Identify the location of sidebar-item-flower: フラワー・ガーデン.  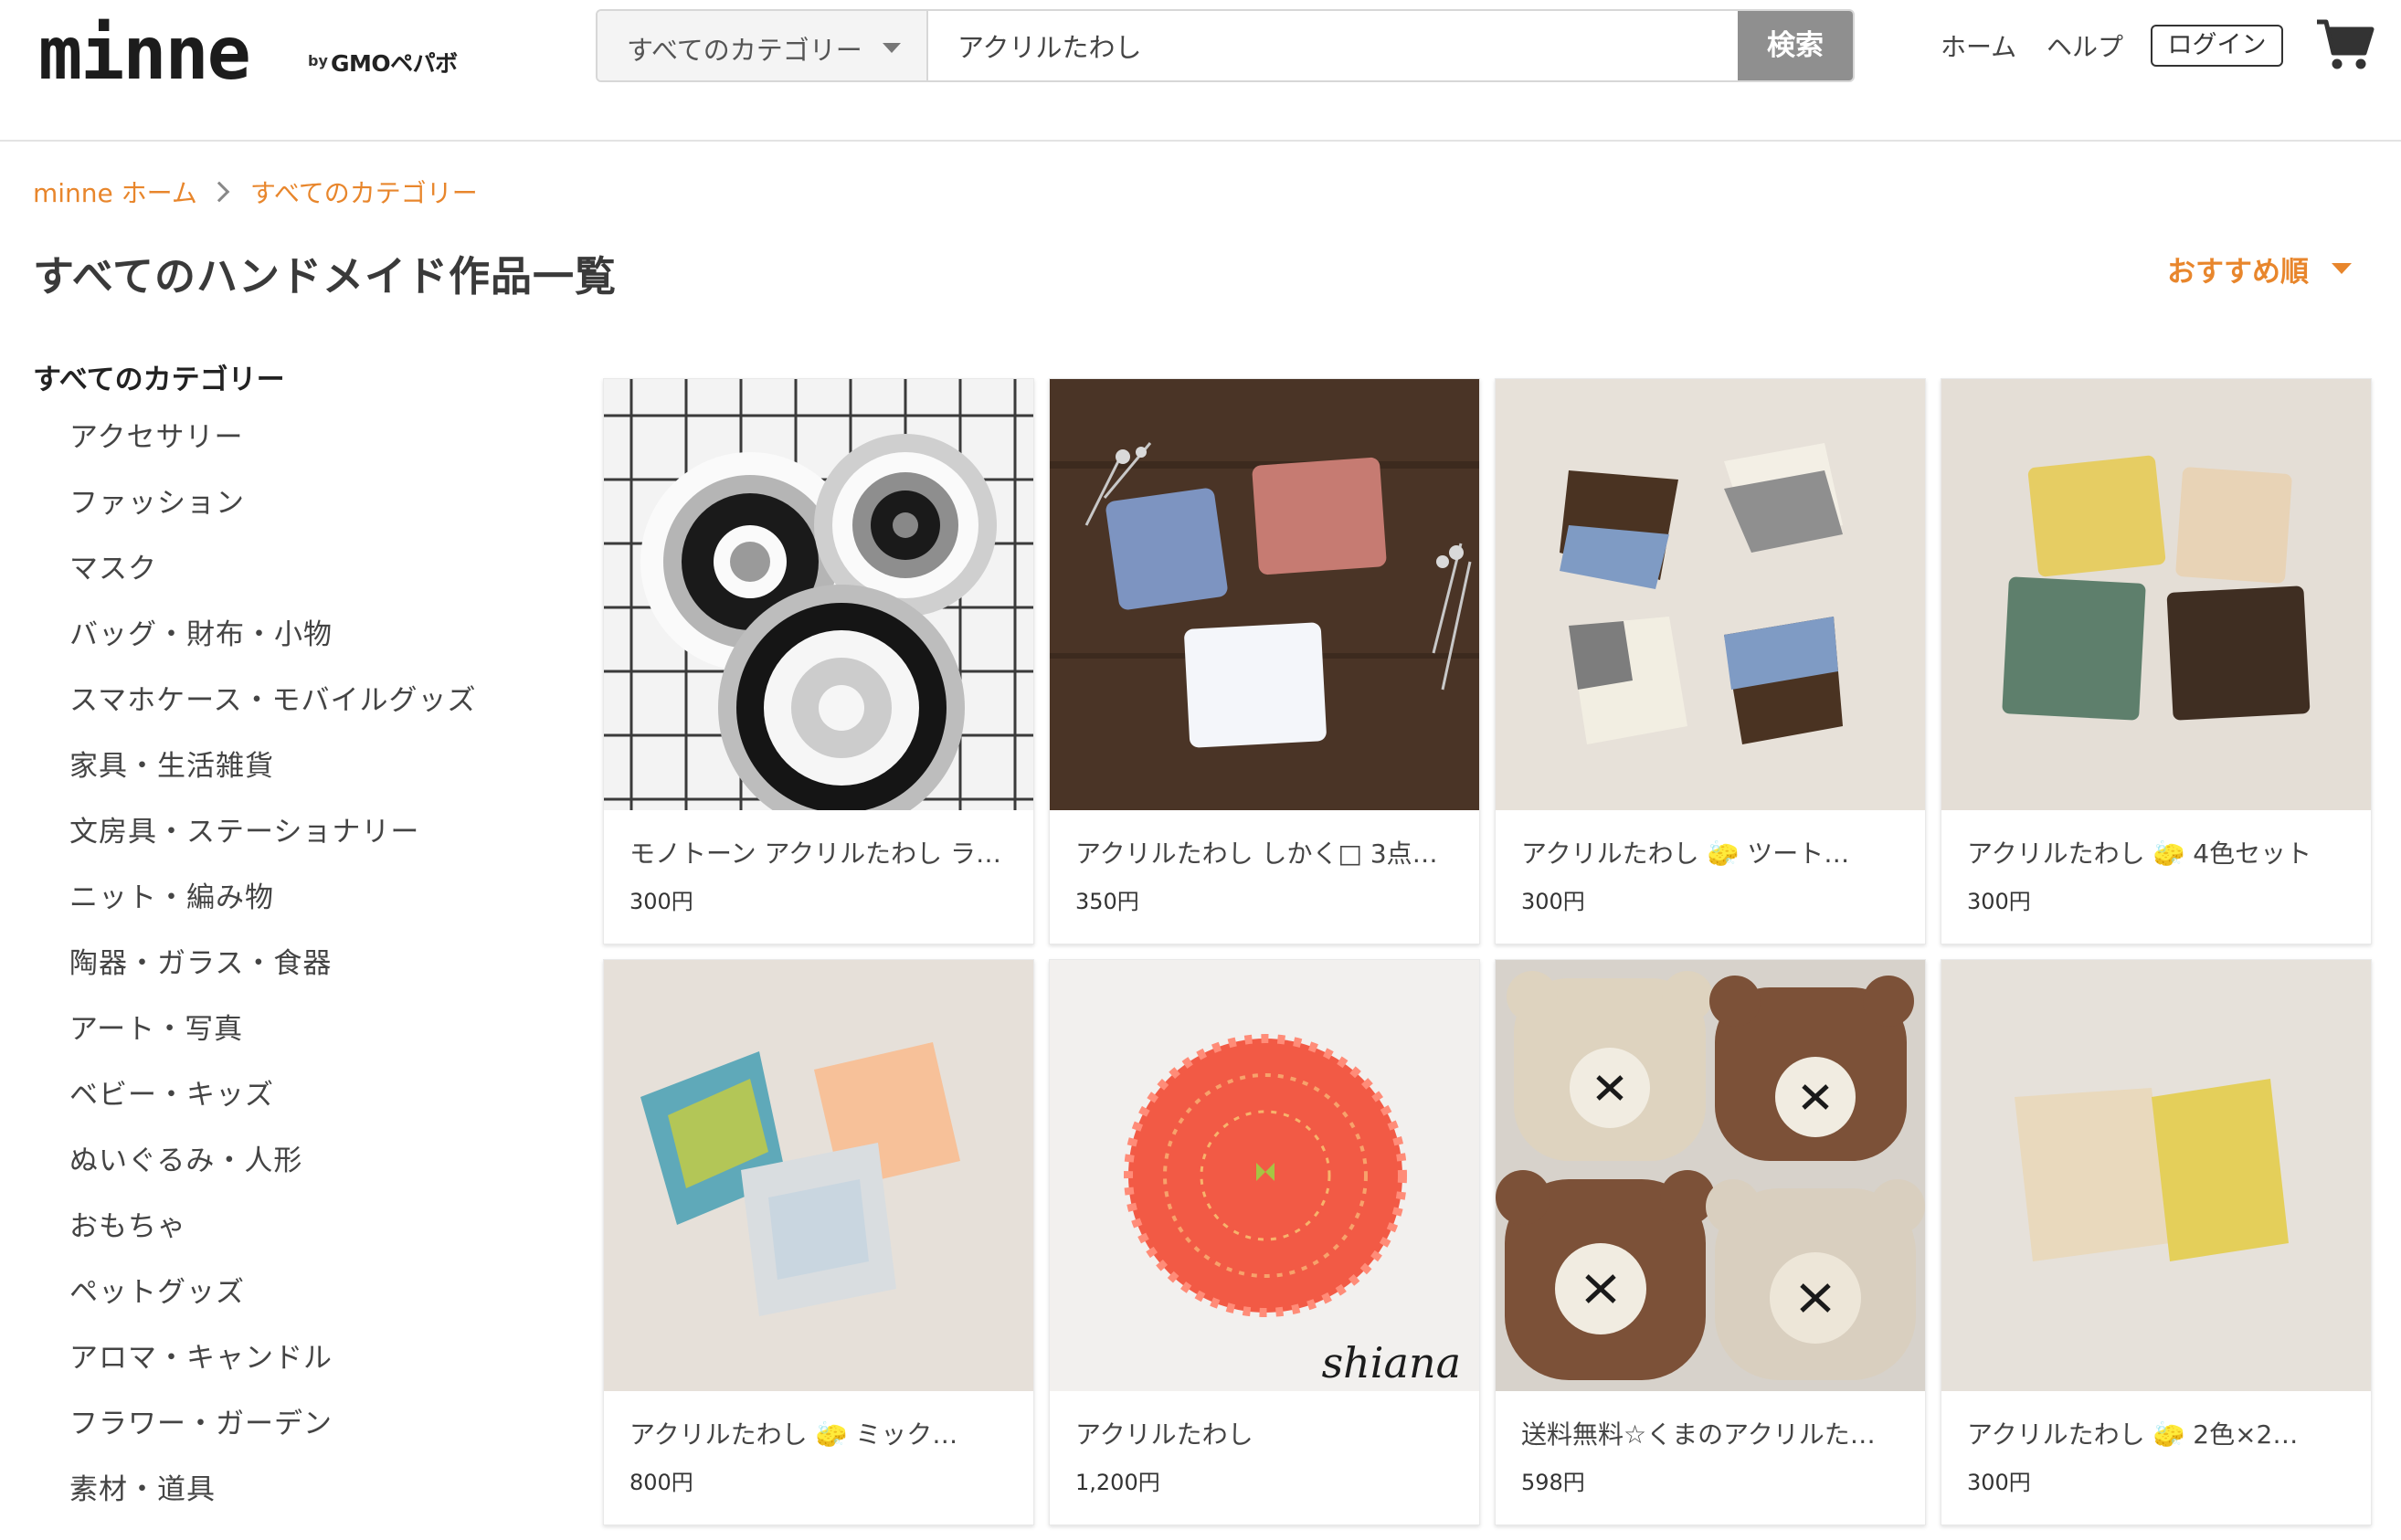
(289, 1431).